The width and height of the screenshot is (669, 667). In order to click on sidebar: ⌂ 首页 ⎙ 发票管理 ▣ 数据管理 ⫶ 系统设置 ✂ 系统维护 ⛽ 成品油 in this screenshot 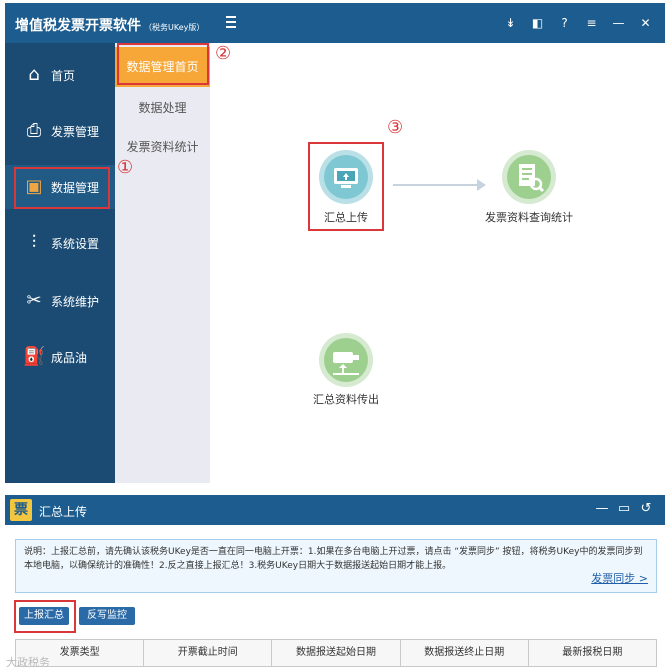, I will do `click(60, 263)`.